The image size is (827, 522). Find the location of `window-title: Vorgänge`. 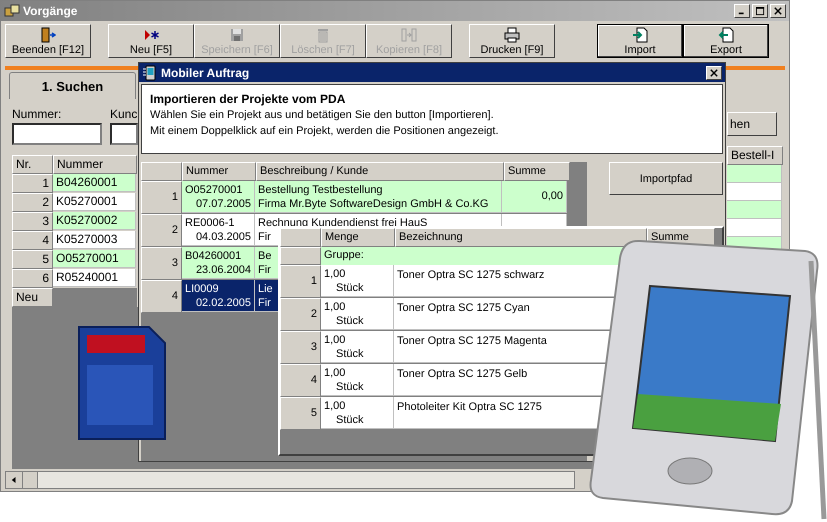

window-title: Vorgänge is located at coordinates (50, 11).